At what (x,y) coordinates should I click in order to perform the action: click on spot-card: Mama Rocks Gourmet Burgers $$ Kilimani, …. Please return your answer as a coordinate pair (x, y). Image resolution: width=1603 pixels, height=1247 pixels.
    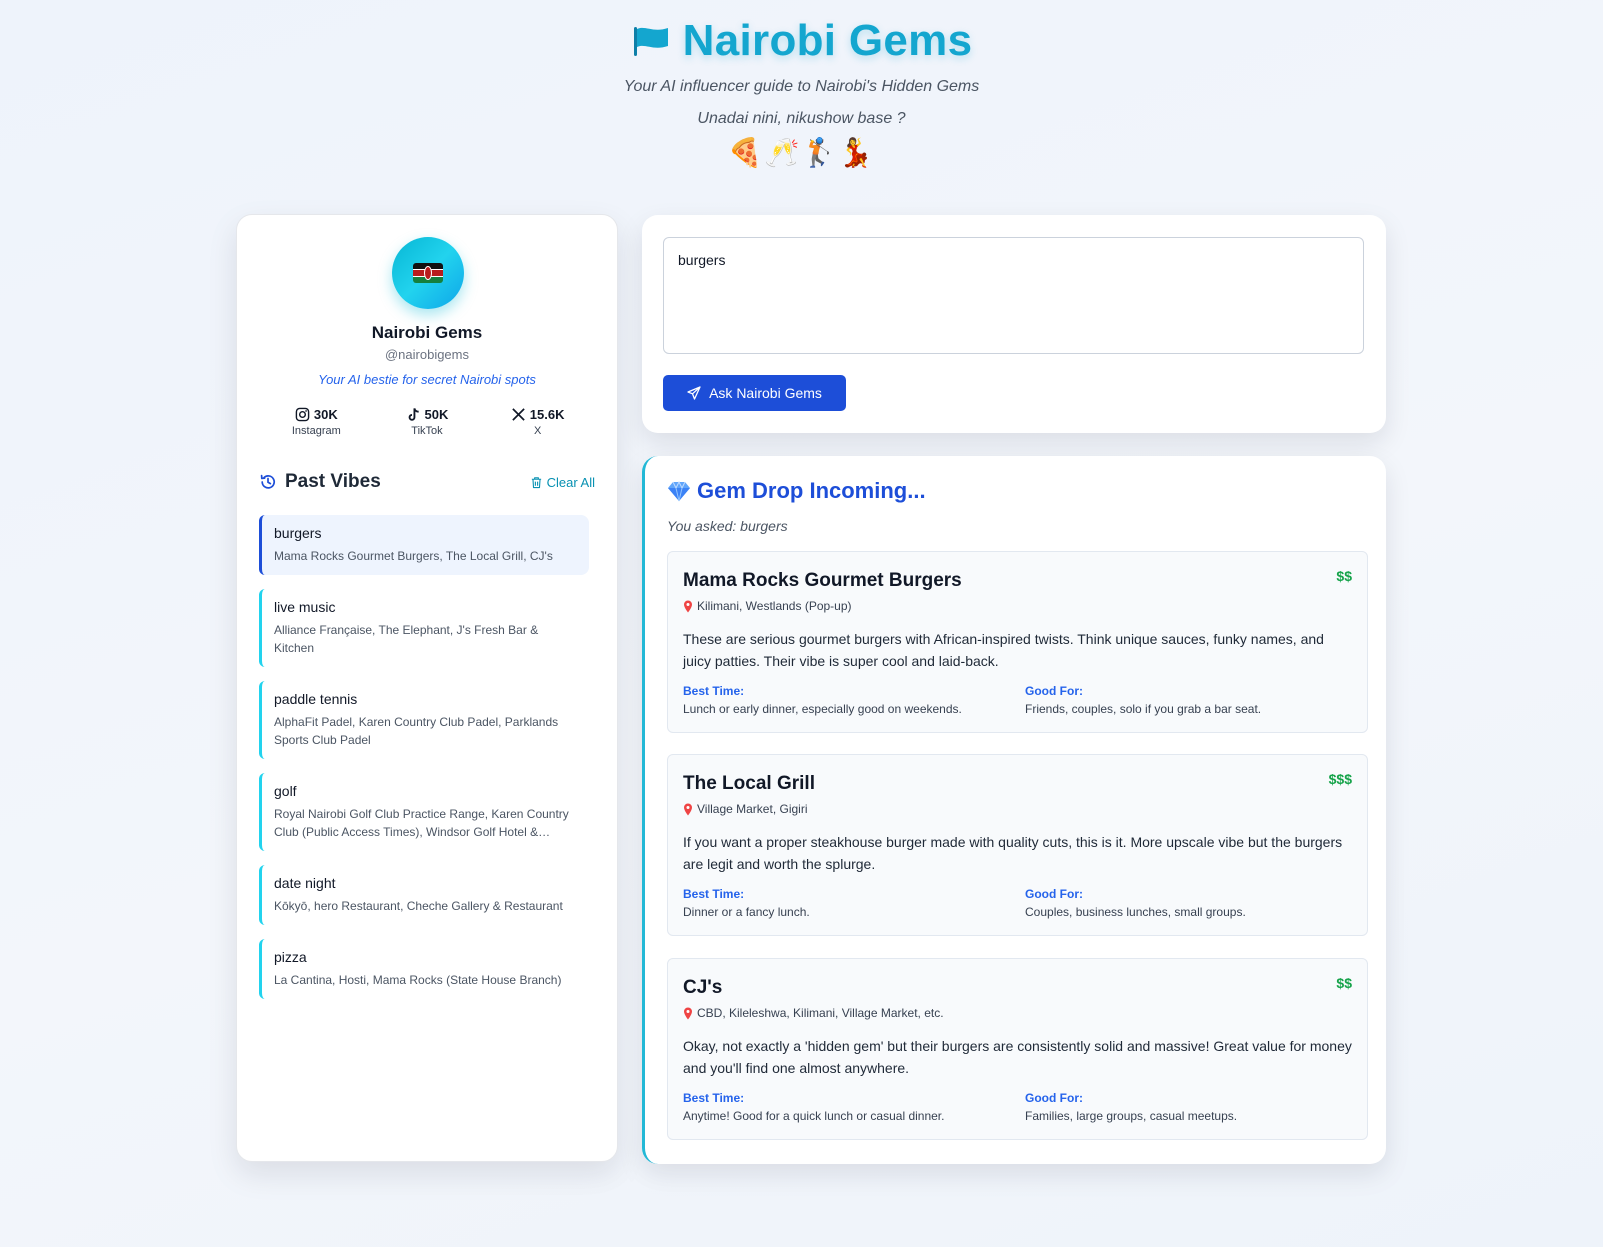
    Looking at the image, I should click on (1017, 642).